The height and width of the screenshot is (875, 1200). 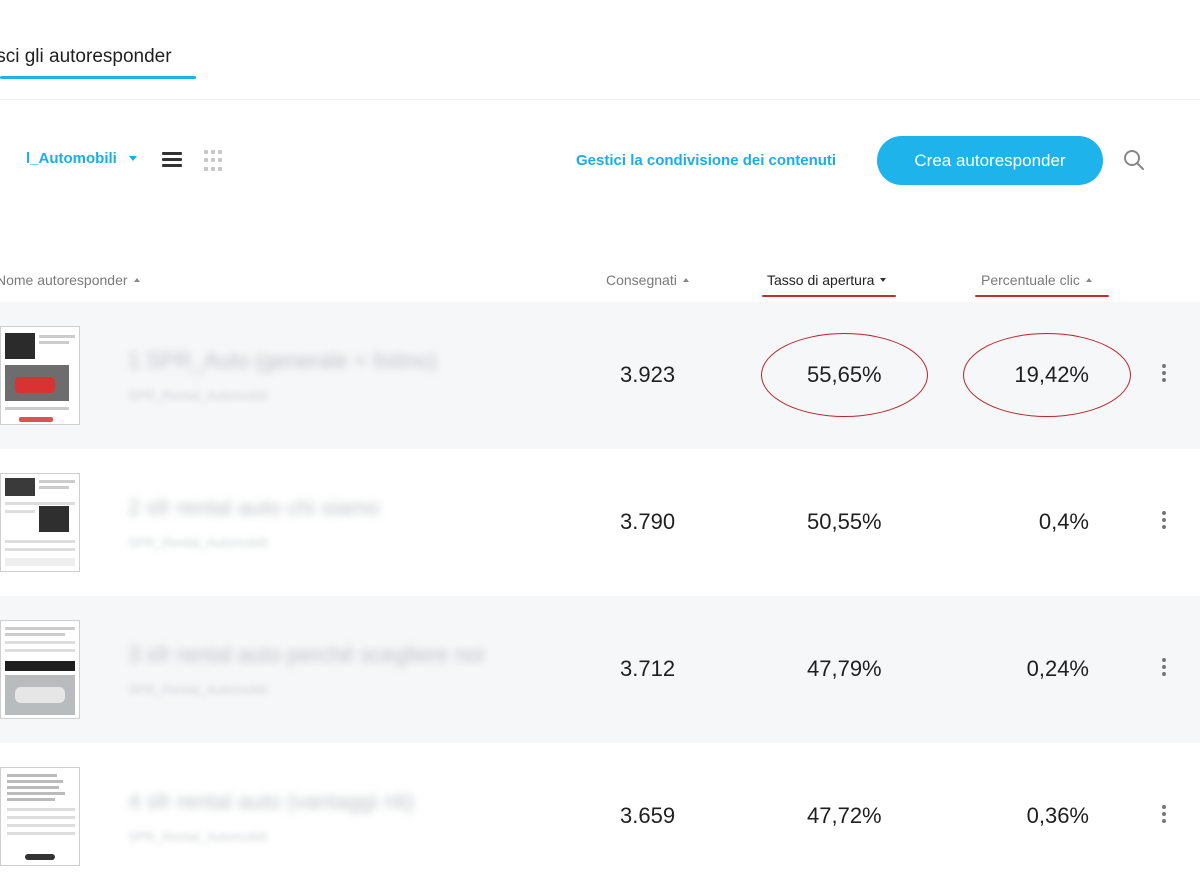 What do you see at coordinates (648, 668) in the screenshot?
I see `delivered-count: 3.712` at bounding box center [648, 668].